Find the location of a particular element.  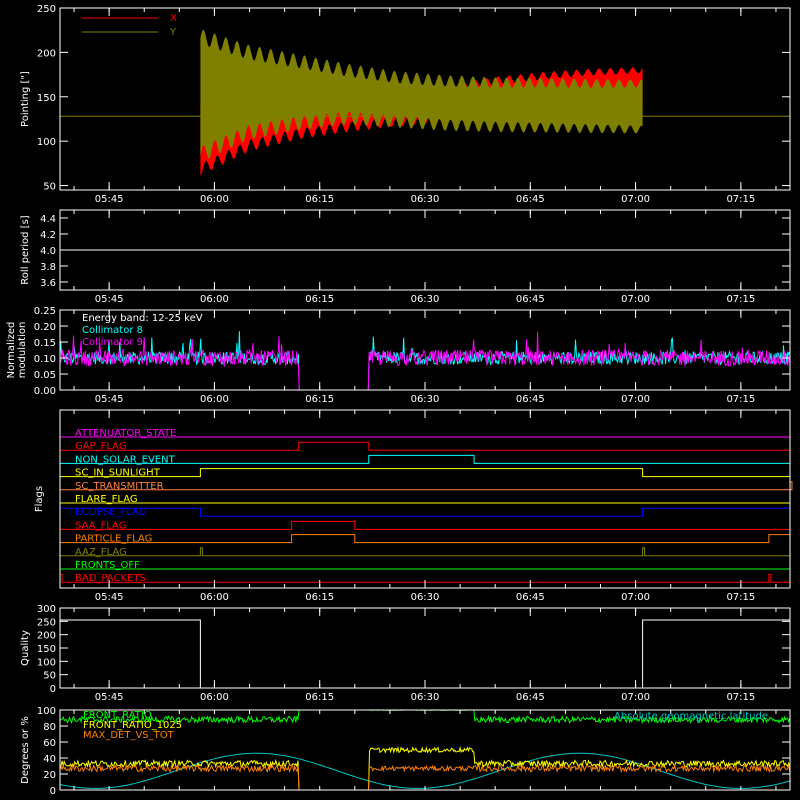

pointing-ytick-label: 250 is located at coordinates (46, 9).